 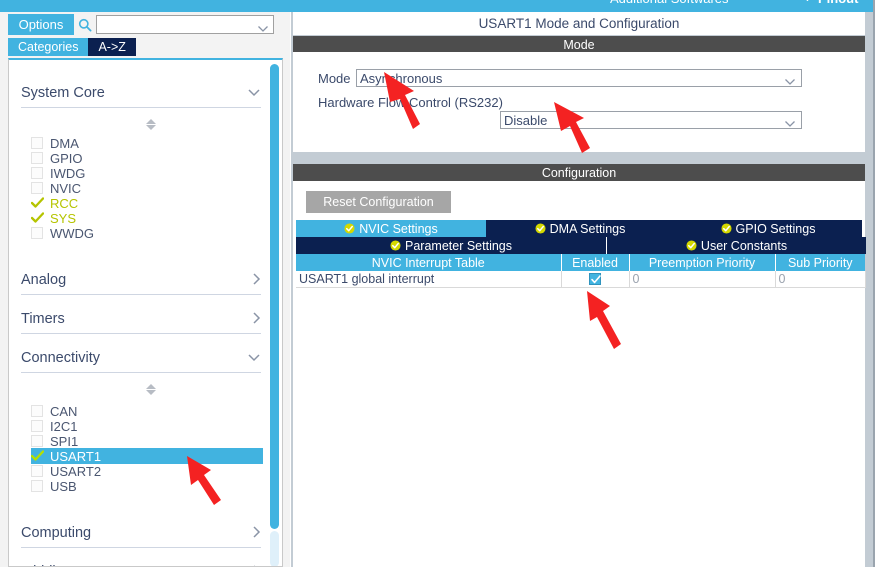 What do you see at coordinates (147, 233) in the screenshot?
I see `tree-item-wwdg: WWDG` at bounding box center [147, 233].